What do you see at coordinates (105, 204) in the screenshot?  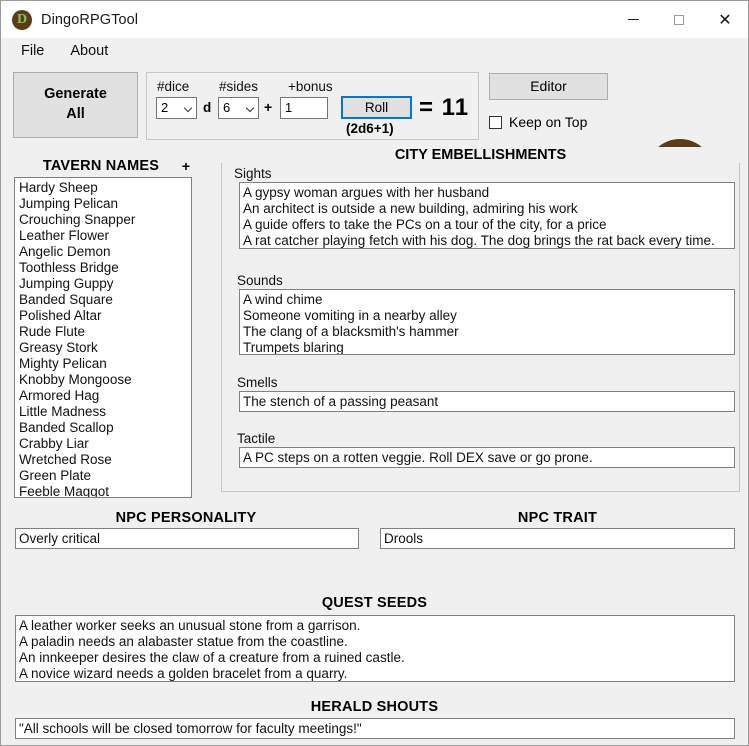 I see `list-item: Jumping Pelican` at bounding box center [105, 204].